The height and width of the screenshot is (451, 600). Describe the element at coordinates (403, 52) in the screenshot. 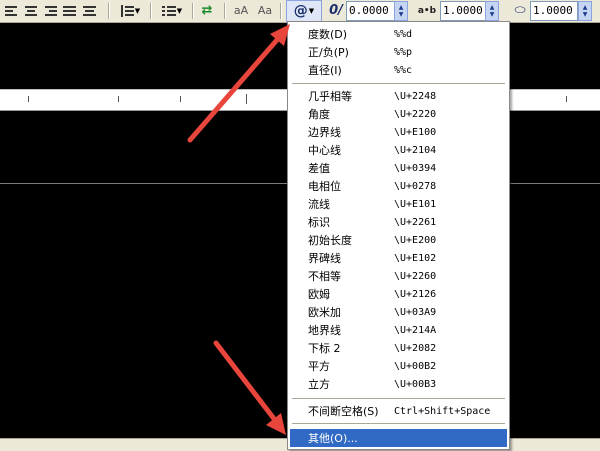

I see `menu-item-code: %%p` at that location.